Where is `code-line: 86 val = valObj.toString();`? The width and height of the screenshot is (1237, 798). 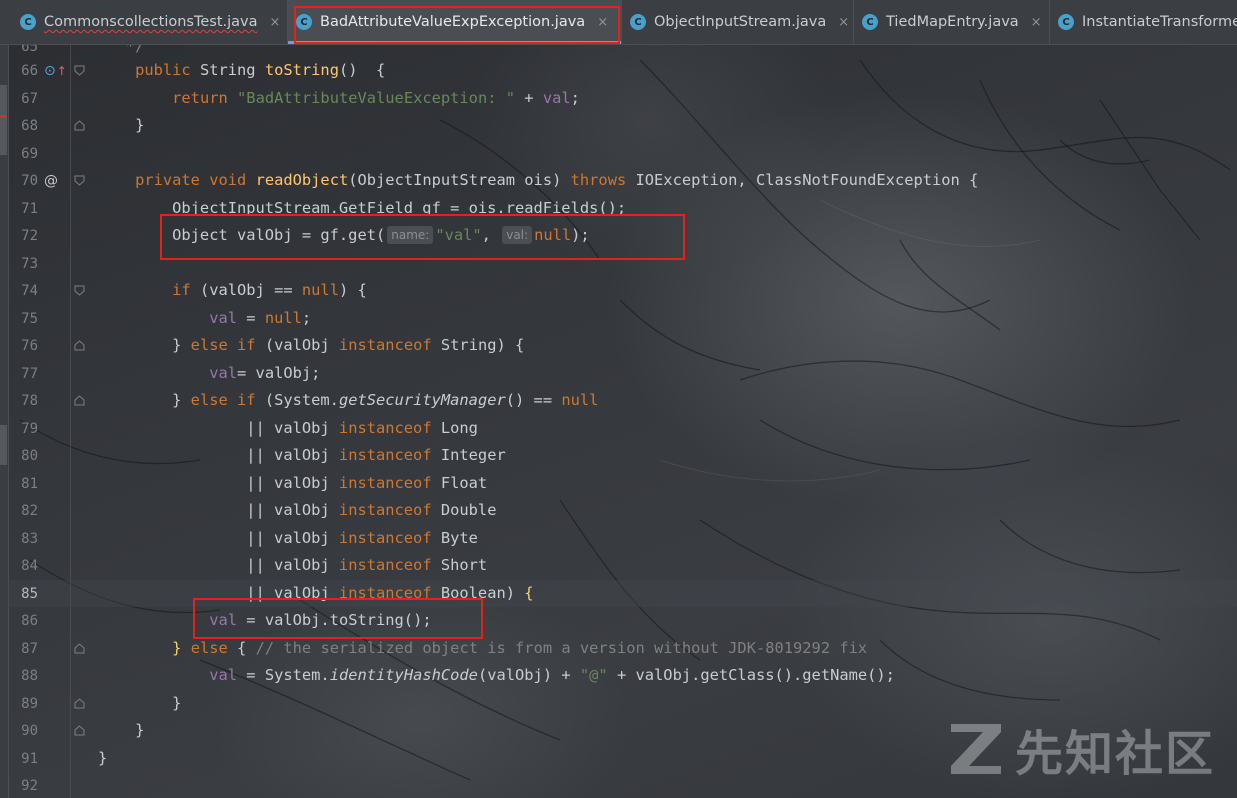
code-line: 86 val = valObj.toString(); is located at coordinates (622, 620).